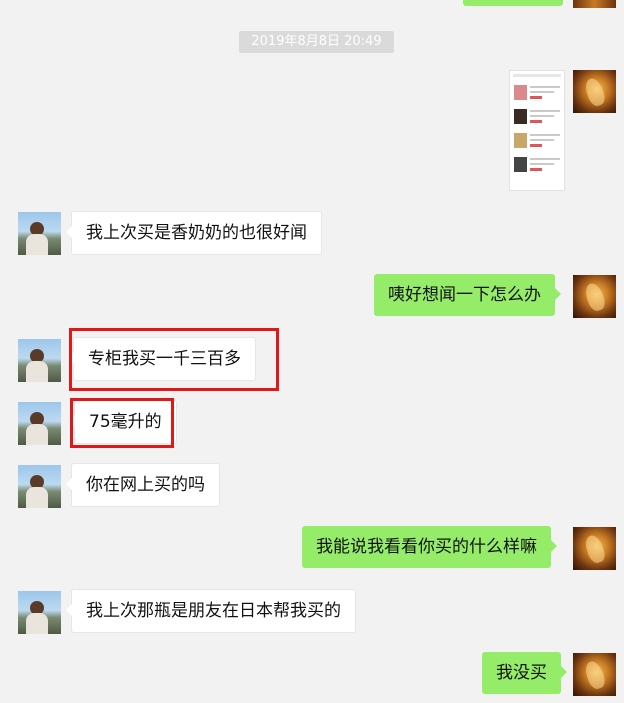 This screenshot has height=703, width=624. Describe the element at coordinates (467, 295) in the screenshot. I see `outgoing-message-bubble: 咦好想闻一下怎么办` at that location.